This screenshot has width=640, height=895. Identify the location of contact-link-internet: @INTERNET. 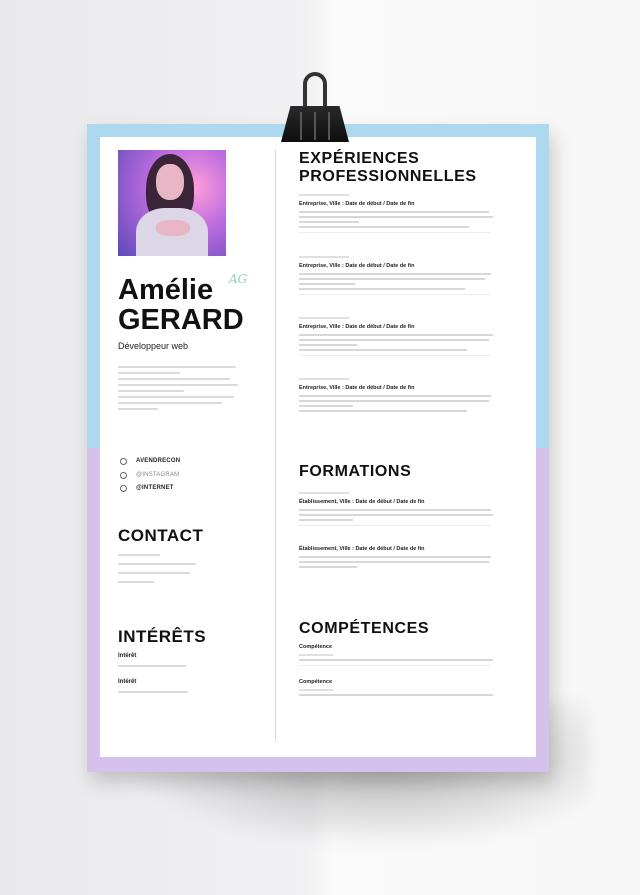
(147, 488).